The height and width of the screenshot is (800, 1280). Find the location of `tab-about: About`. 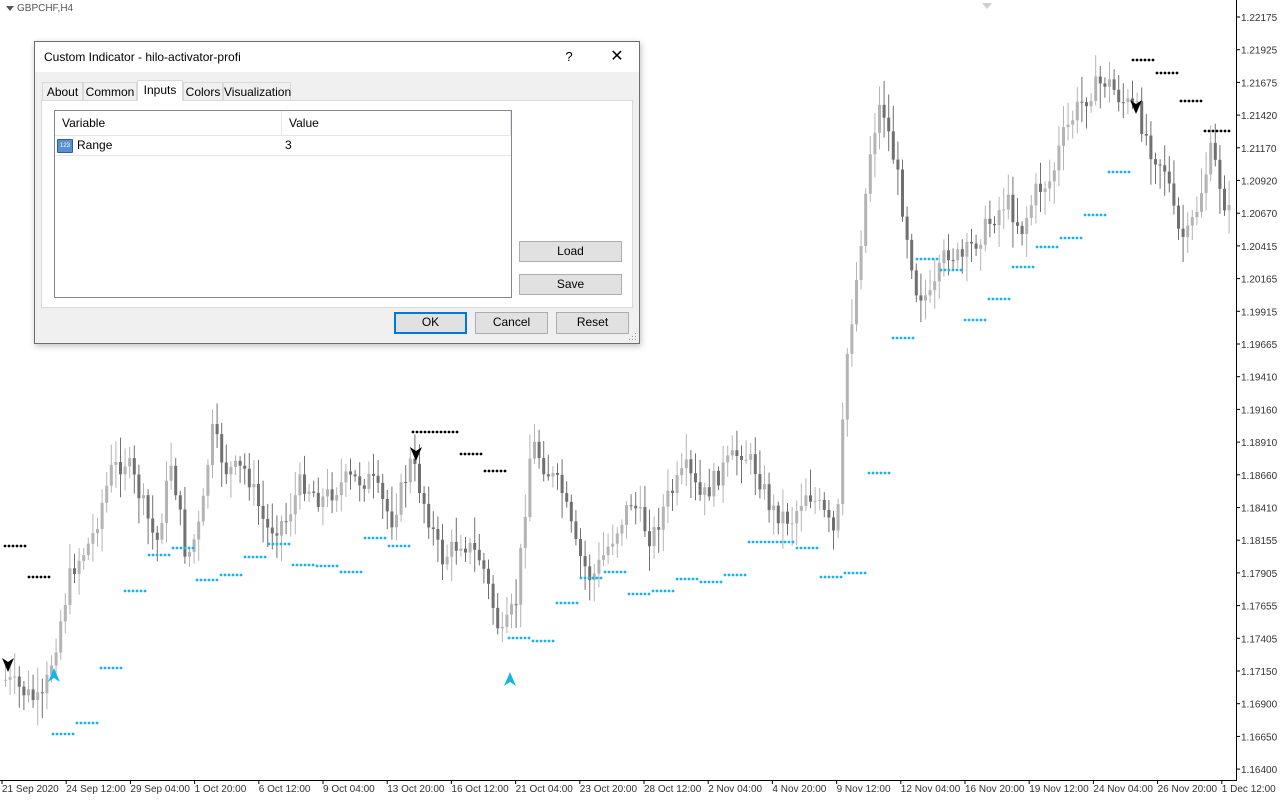

tab-about: About is located at coordinates (62, 91).